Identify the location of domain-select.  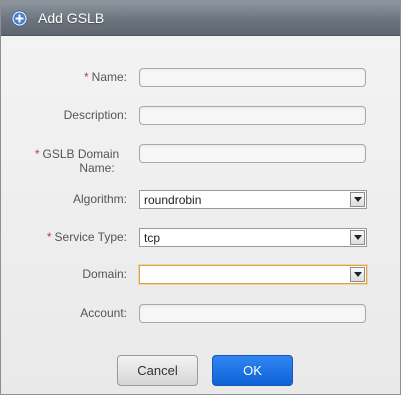
(253, 274).